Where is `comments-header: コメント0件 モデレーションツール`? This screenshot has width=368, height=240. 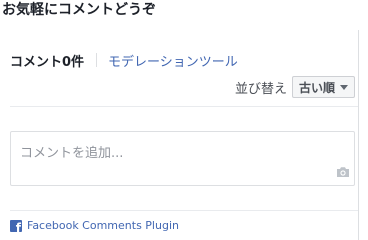 comments-header: コメント0件 モデレーションツール is located at coordinates (184, 60).